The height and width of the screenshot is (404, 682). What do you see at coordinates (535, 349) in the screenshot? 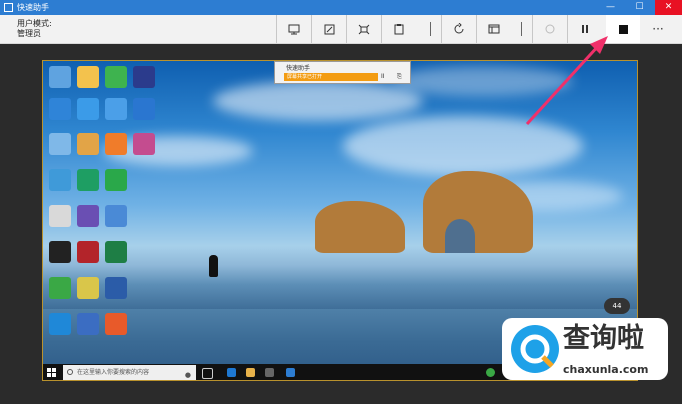
I see `watermark-logo-icon` at bounding box center [535, 349].